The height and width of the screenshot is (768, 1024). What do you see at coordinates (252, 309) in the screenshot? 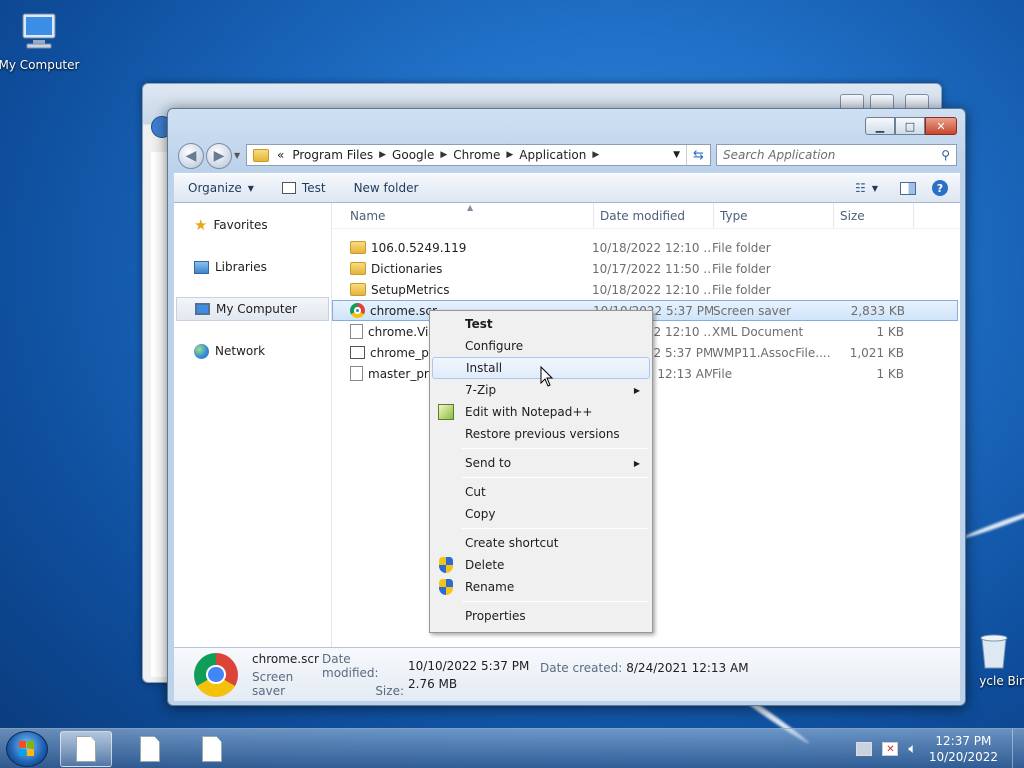
I see `nav-item-my-computer: My Computer` at bounding box center [252, 309].